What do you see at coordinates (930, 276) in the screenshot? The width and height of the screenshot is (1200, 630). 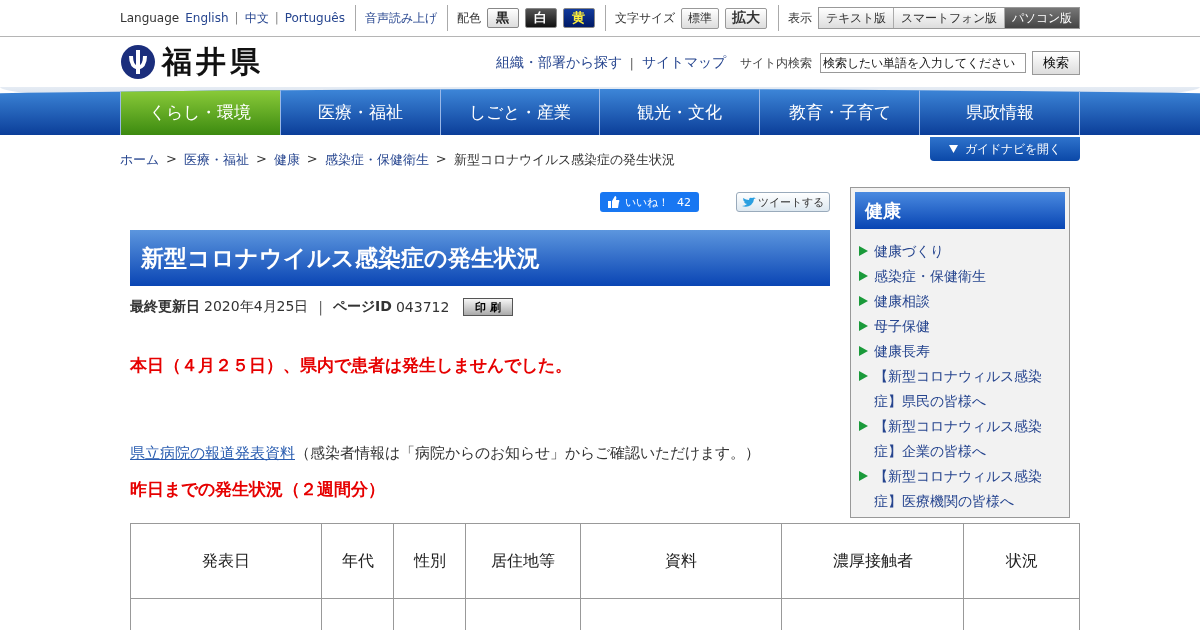 I see `sidebar-link: 感染症・保健衛生` at bounding box center [930, 276].